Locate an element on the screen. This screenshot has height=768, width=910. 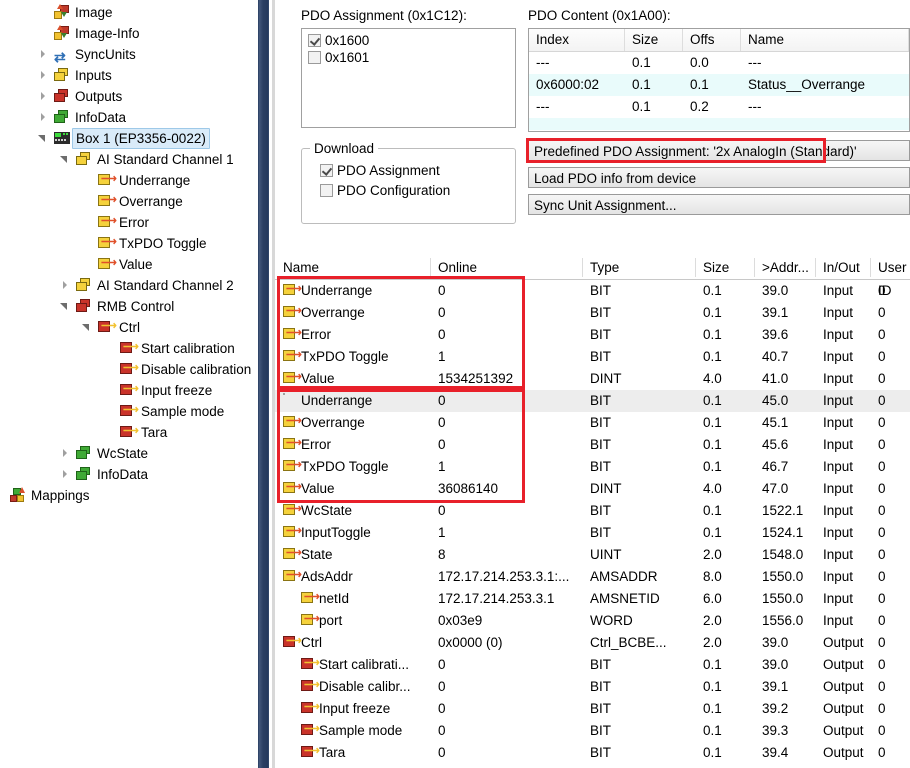
tree-item-value: ⟶ Value is located at coordinates (129, 264).